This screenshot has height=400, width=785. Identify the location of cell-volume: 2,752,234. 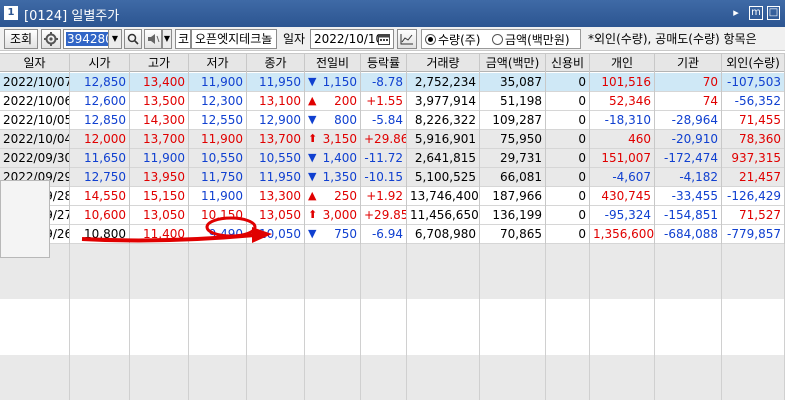
(443, 82).